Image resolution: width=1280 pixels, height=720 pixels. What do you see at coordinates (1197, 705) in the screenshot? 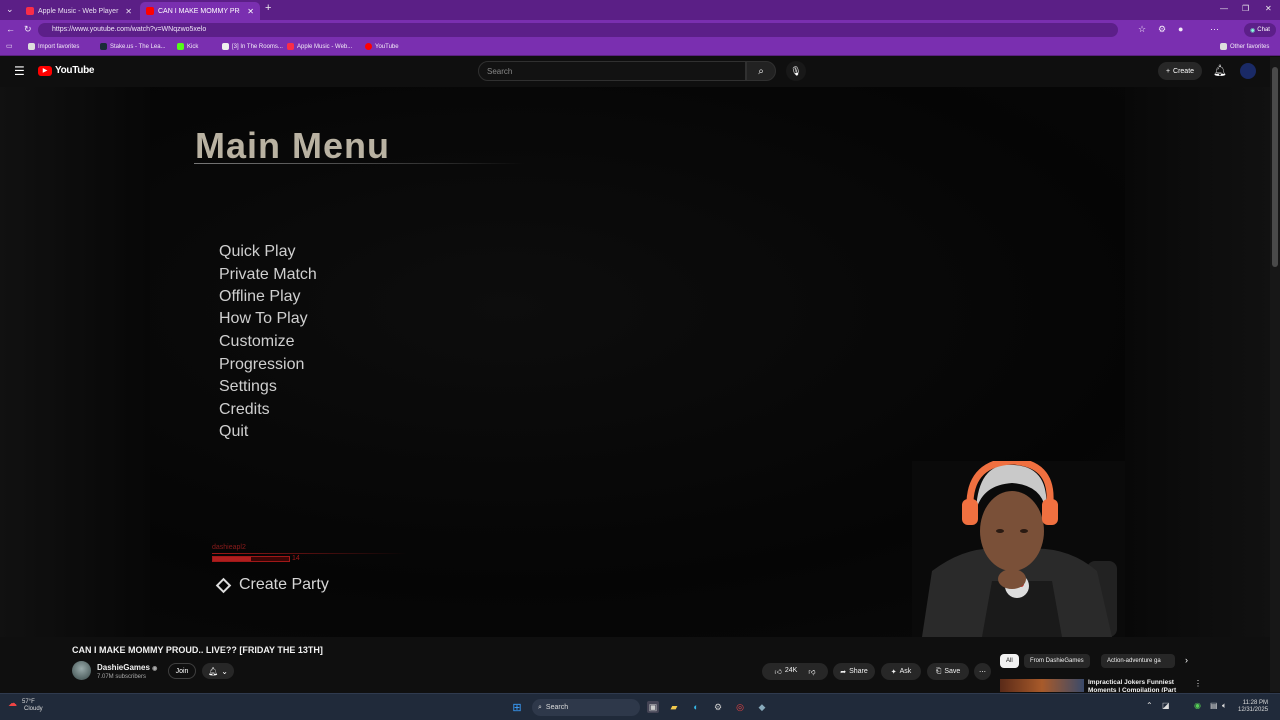
I see `nvidia-icon: ◉` at bounding box center [1197, 705].